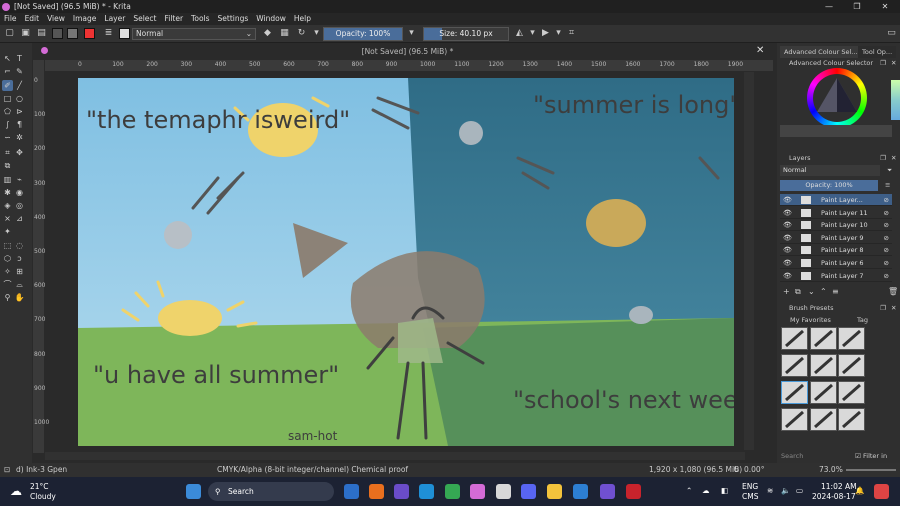  I want to click on file-explorer-icon, so click(554, 491).